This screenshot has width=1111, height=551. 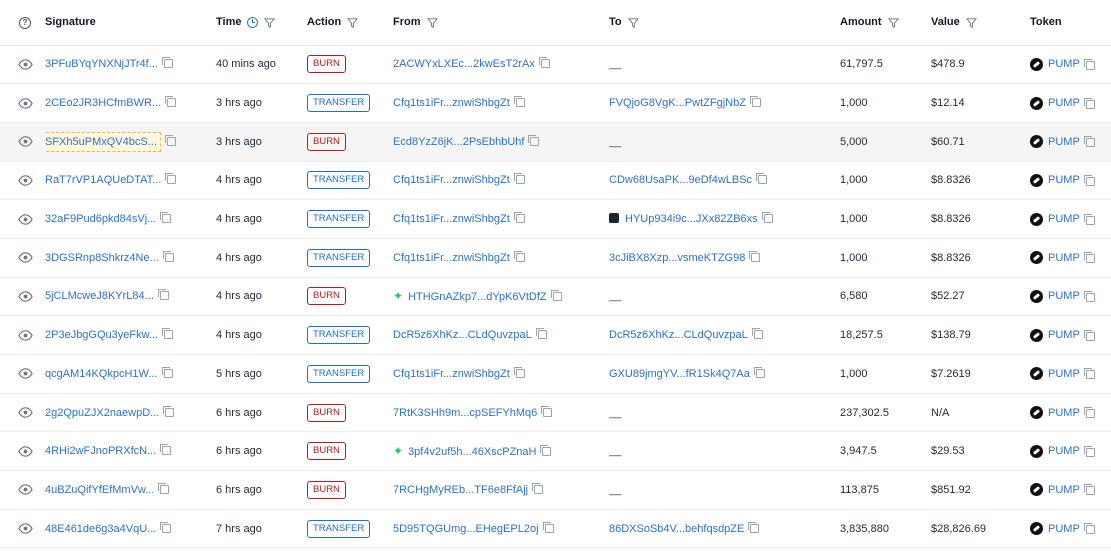 I want to click on from-address-link: 5D95TQGUmg...EHegEPL2oj, so click(x=466, y=529).